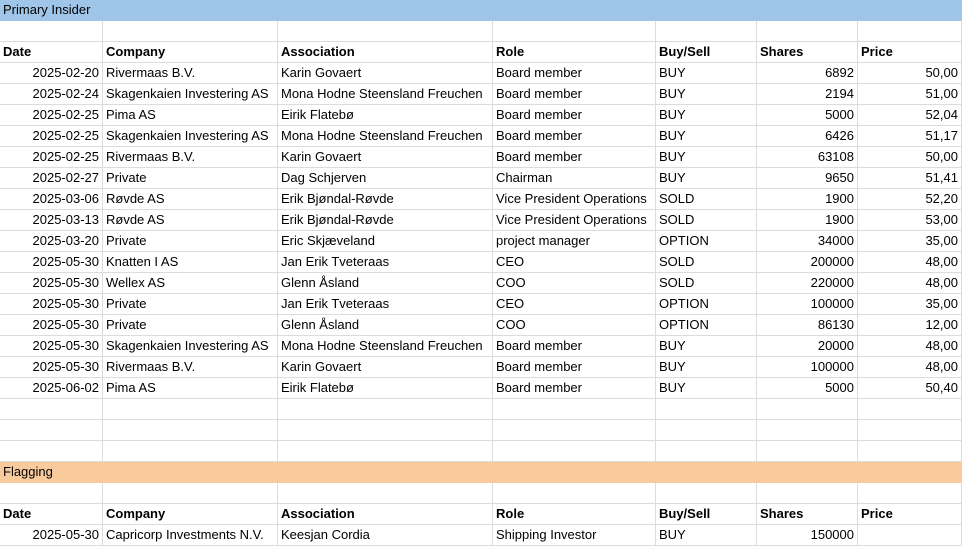 The height and width of the screenshot is (554, 962). Describe the element at coordinates (910, 220) in the screenshot. I see `cell-price: 53,00` at that location.